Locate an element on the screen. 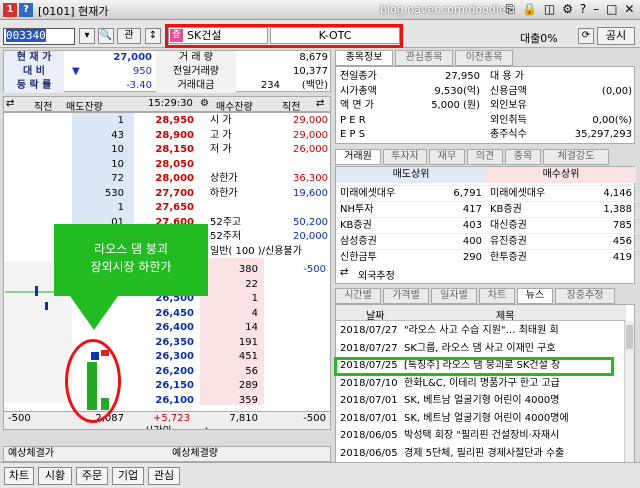  ask-price: 28,900 is located at coordinates (164, 136).